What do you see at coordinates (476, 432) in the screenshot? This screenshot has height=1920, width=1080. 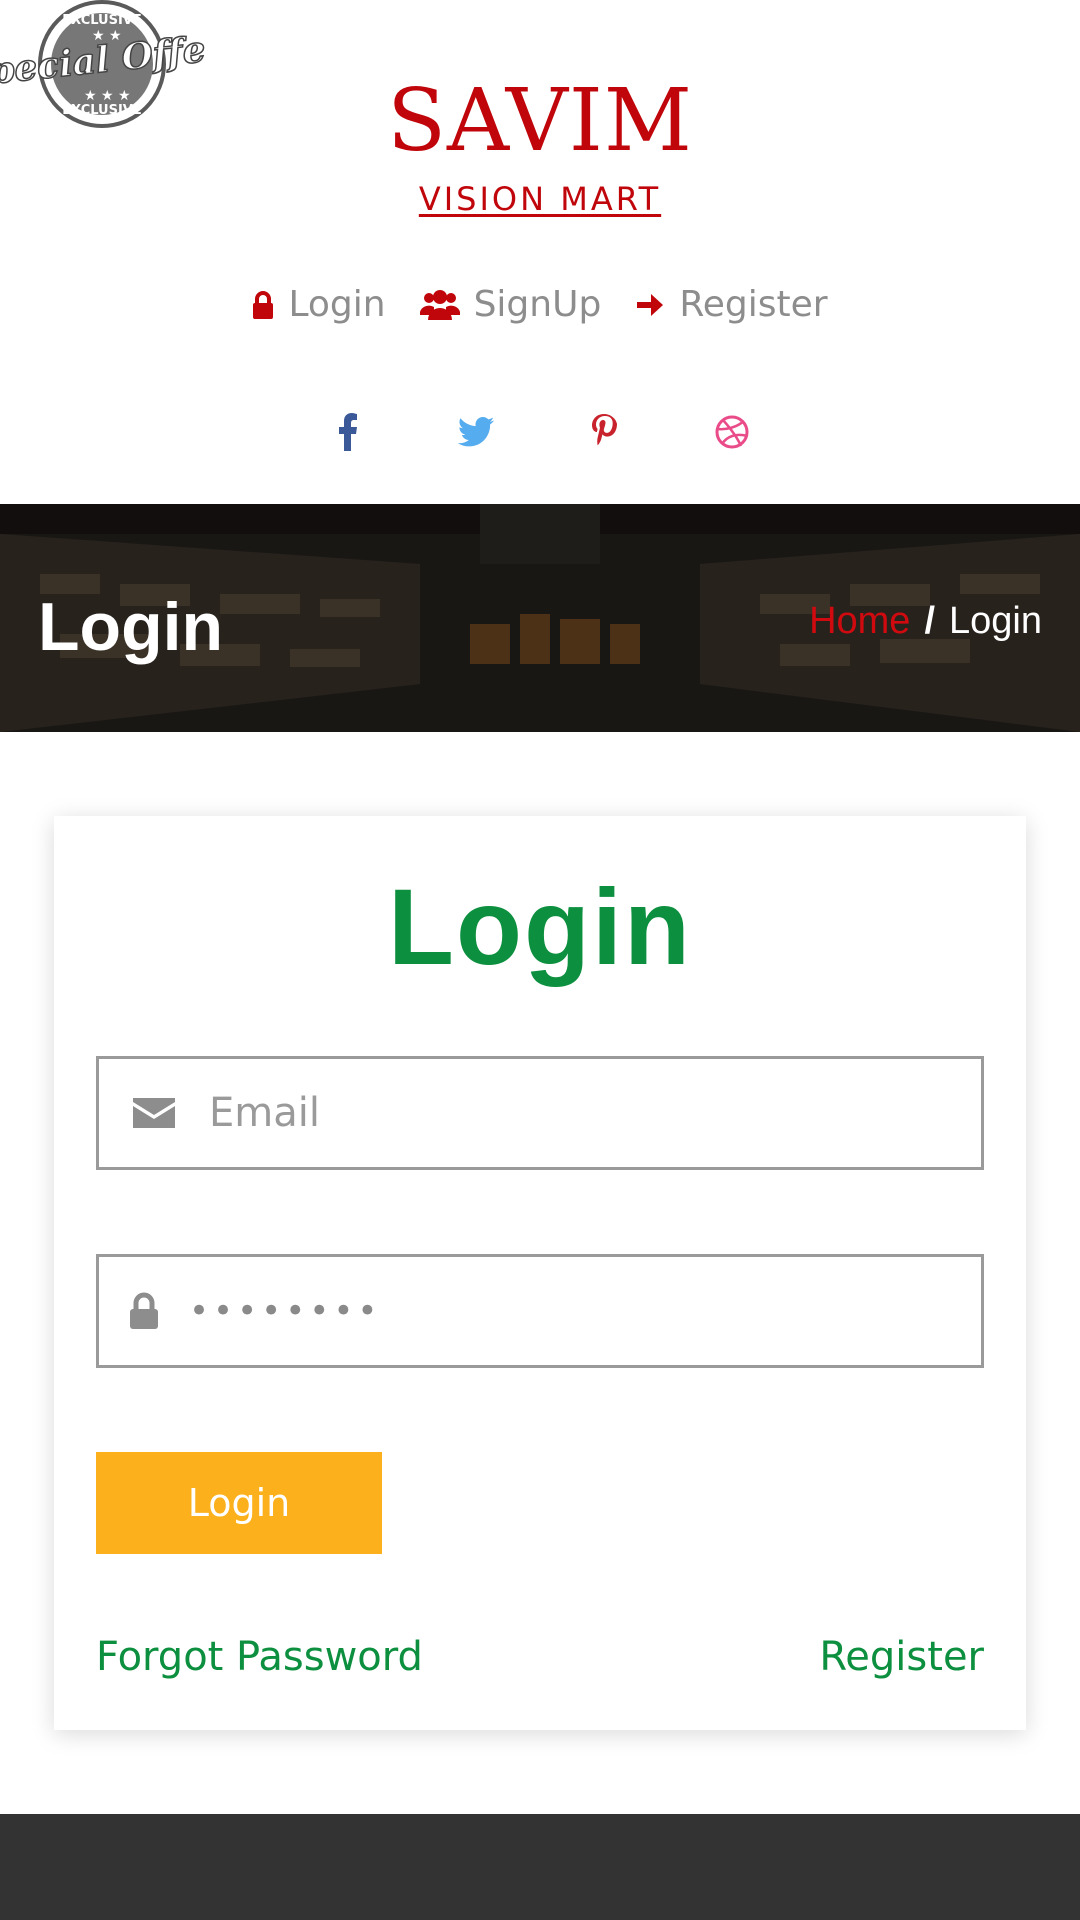 I see `twitter-icon` at bounding box center [476, 432].